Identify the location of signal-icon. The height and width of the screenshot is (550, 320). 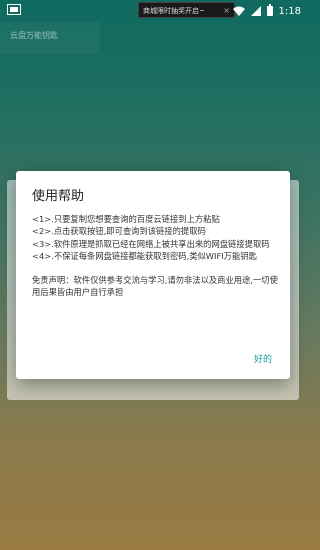
(255, 11).